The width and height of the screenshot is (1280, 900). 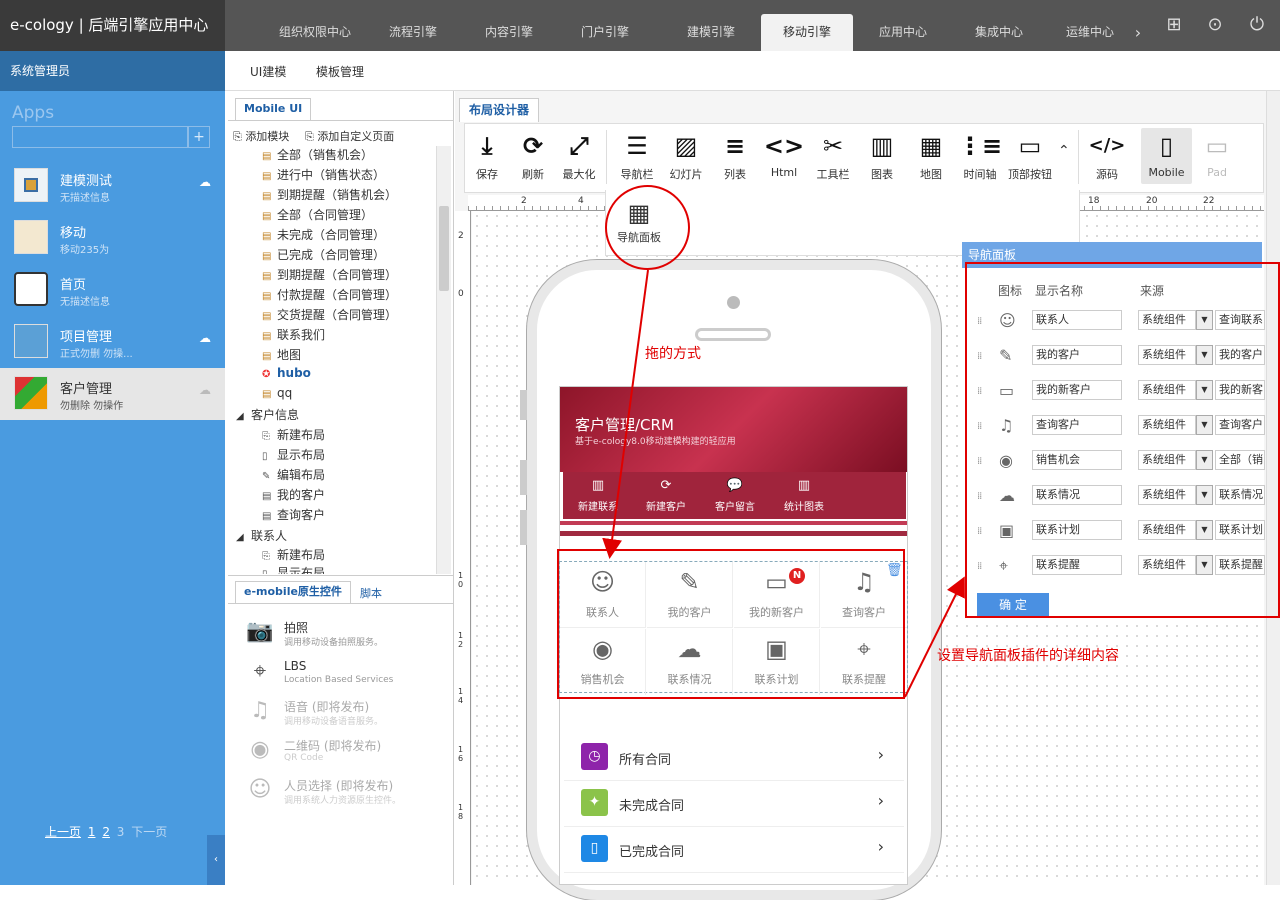 What do you see at coordinates (673, 354) in the screenshot?
I see `annotation-drag-note: 拖的方式` at bounding box center [673, 354].